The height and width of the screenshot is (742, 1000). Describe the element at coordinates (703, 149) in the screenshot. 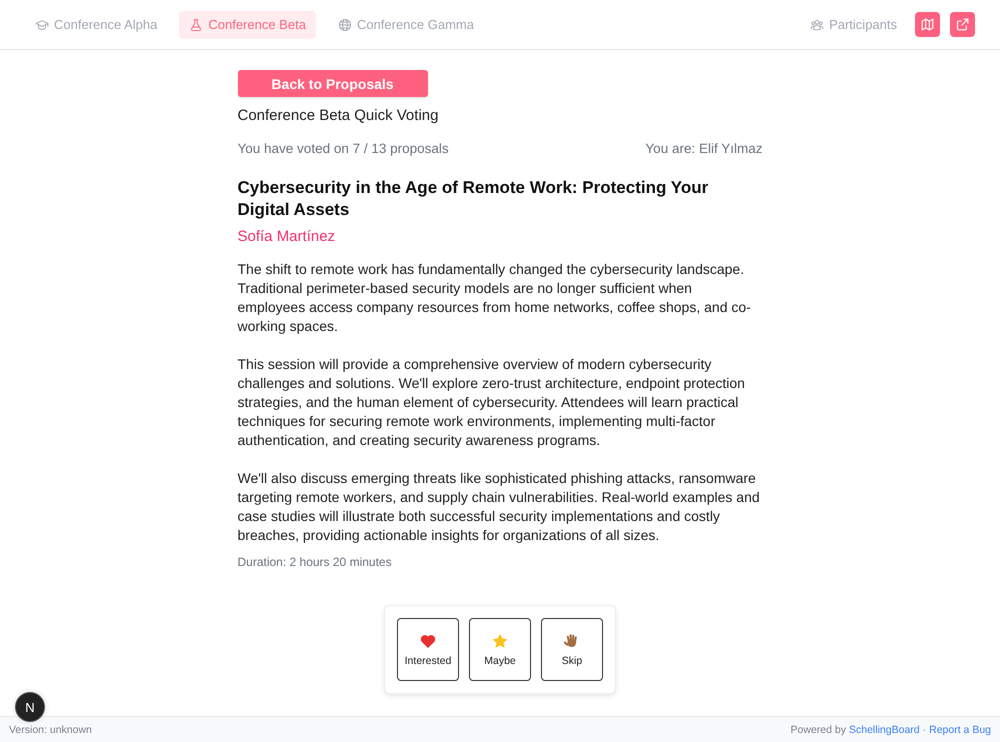

I see `current-user-text: You are: Elif Yılmaz` at that location.